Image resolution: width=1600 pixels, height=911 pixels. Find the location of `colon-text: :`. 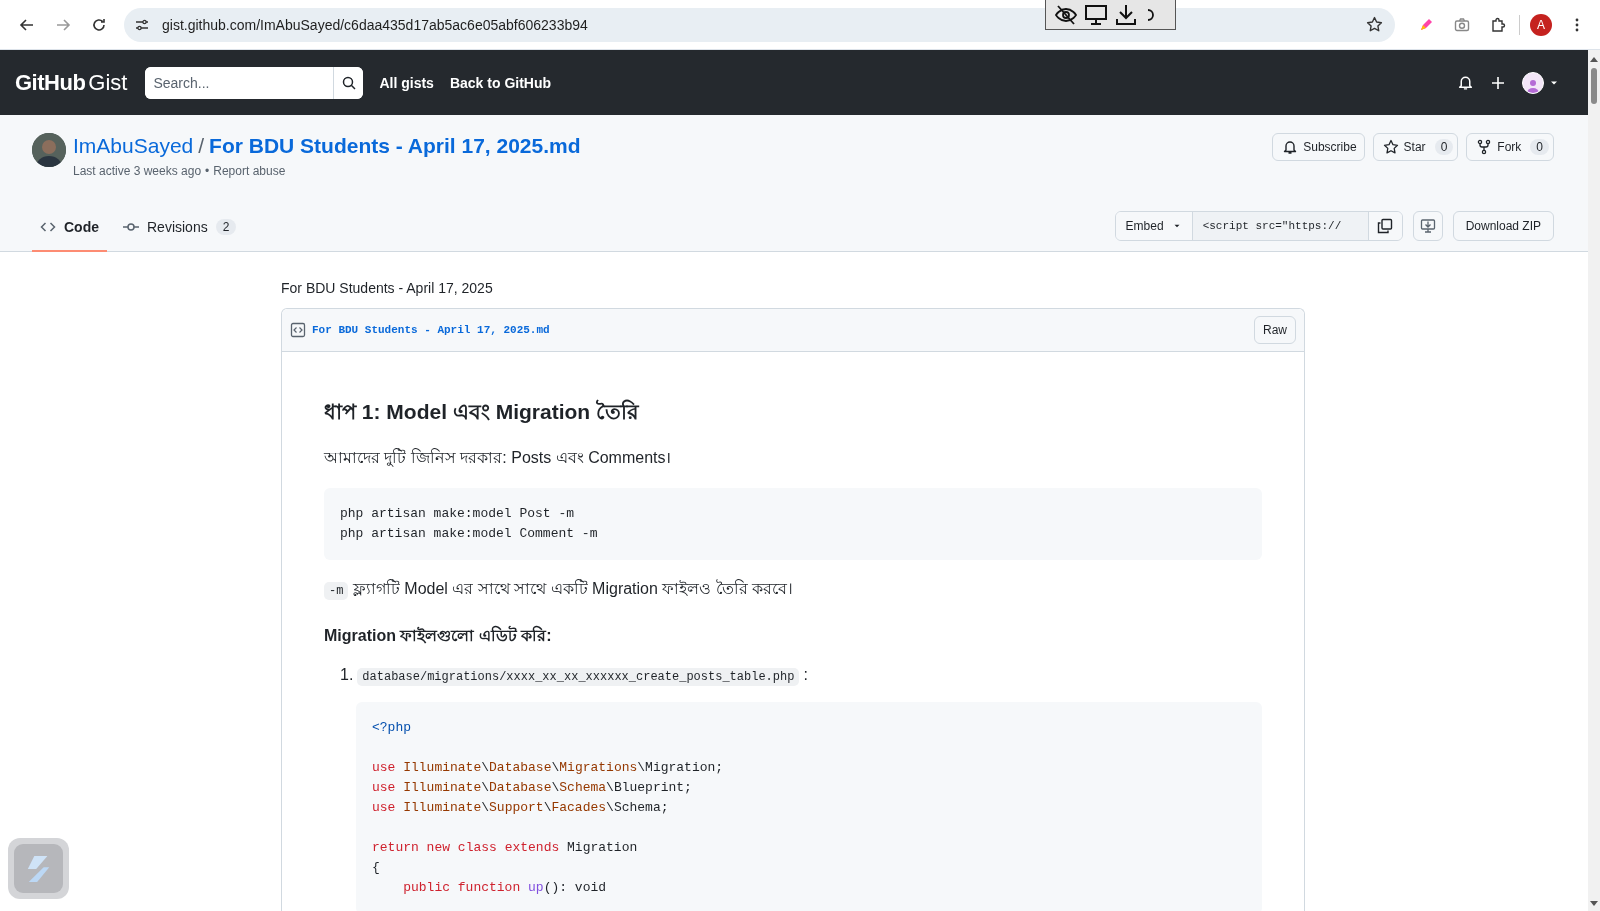

colon-text: : is located at coordinates (805, 675).